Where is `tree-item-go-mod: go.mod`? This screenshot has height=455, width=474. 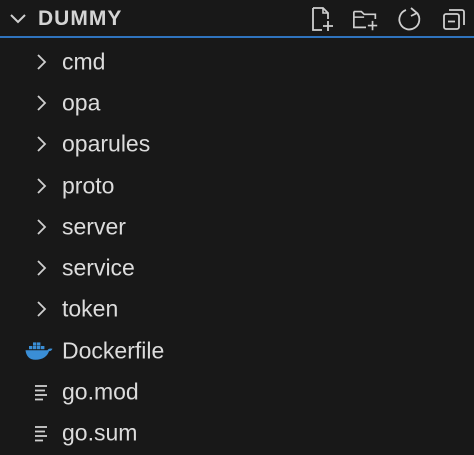 tree-item-go-mod: go.mod is located at coordinates (237, 391).